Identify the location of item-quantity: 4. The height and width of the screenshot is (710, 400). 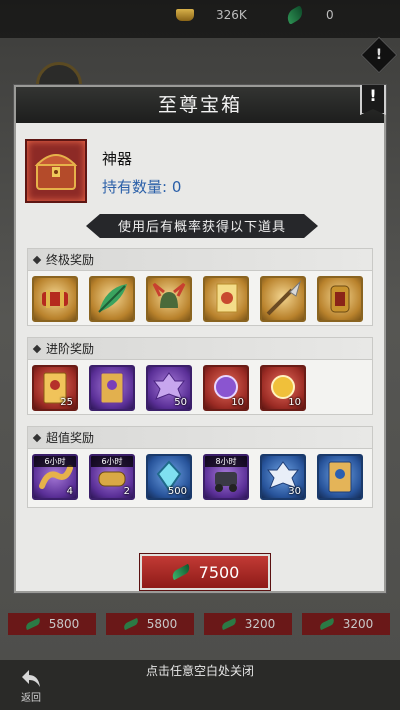
(69, 491).